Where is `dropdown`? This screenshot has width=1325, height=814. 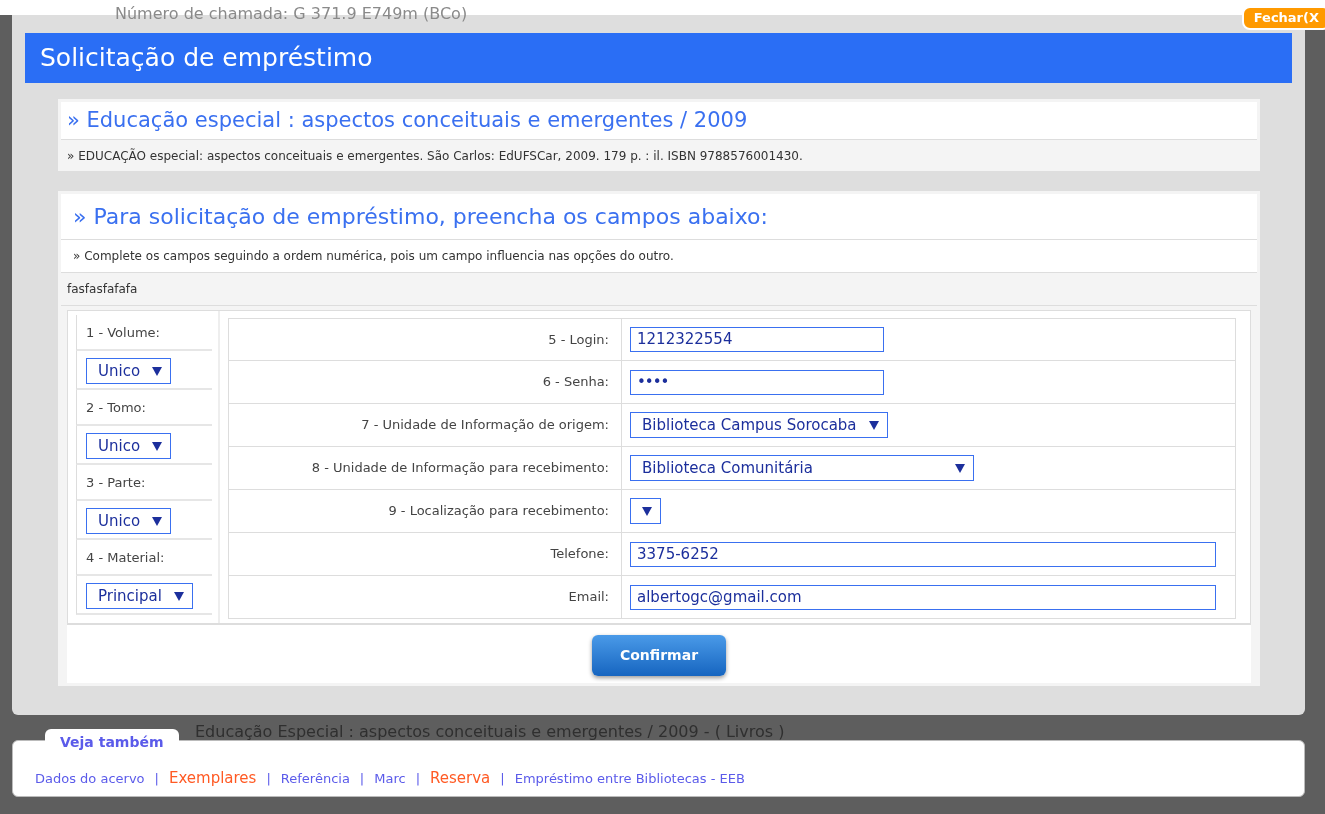
dropdown is located at coordinates (645, 511).